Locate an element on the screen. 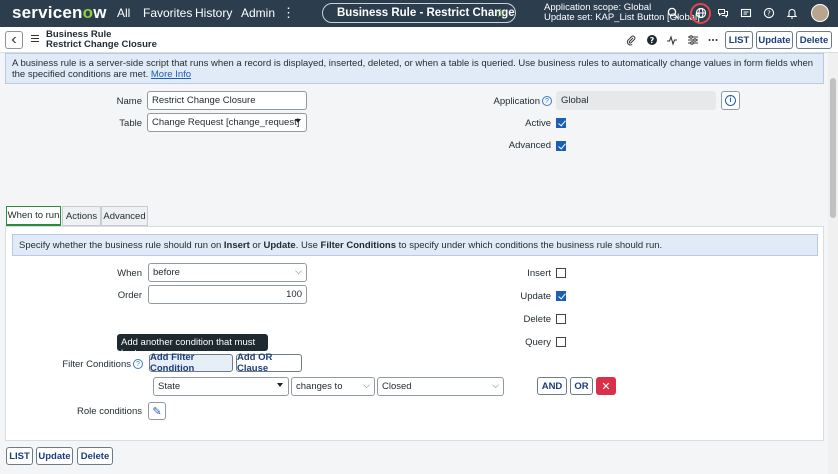 Image resolution: width=838 pixels, height=474 pixels. and-button: AND is located at coordinates (552, 386).